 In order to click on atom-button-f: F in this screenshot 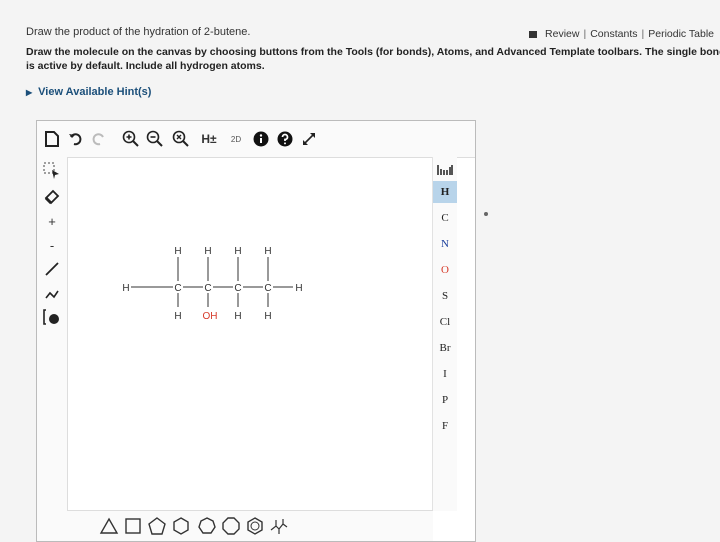, I will do `click(445, 426)`.